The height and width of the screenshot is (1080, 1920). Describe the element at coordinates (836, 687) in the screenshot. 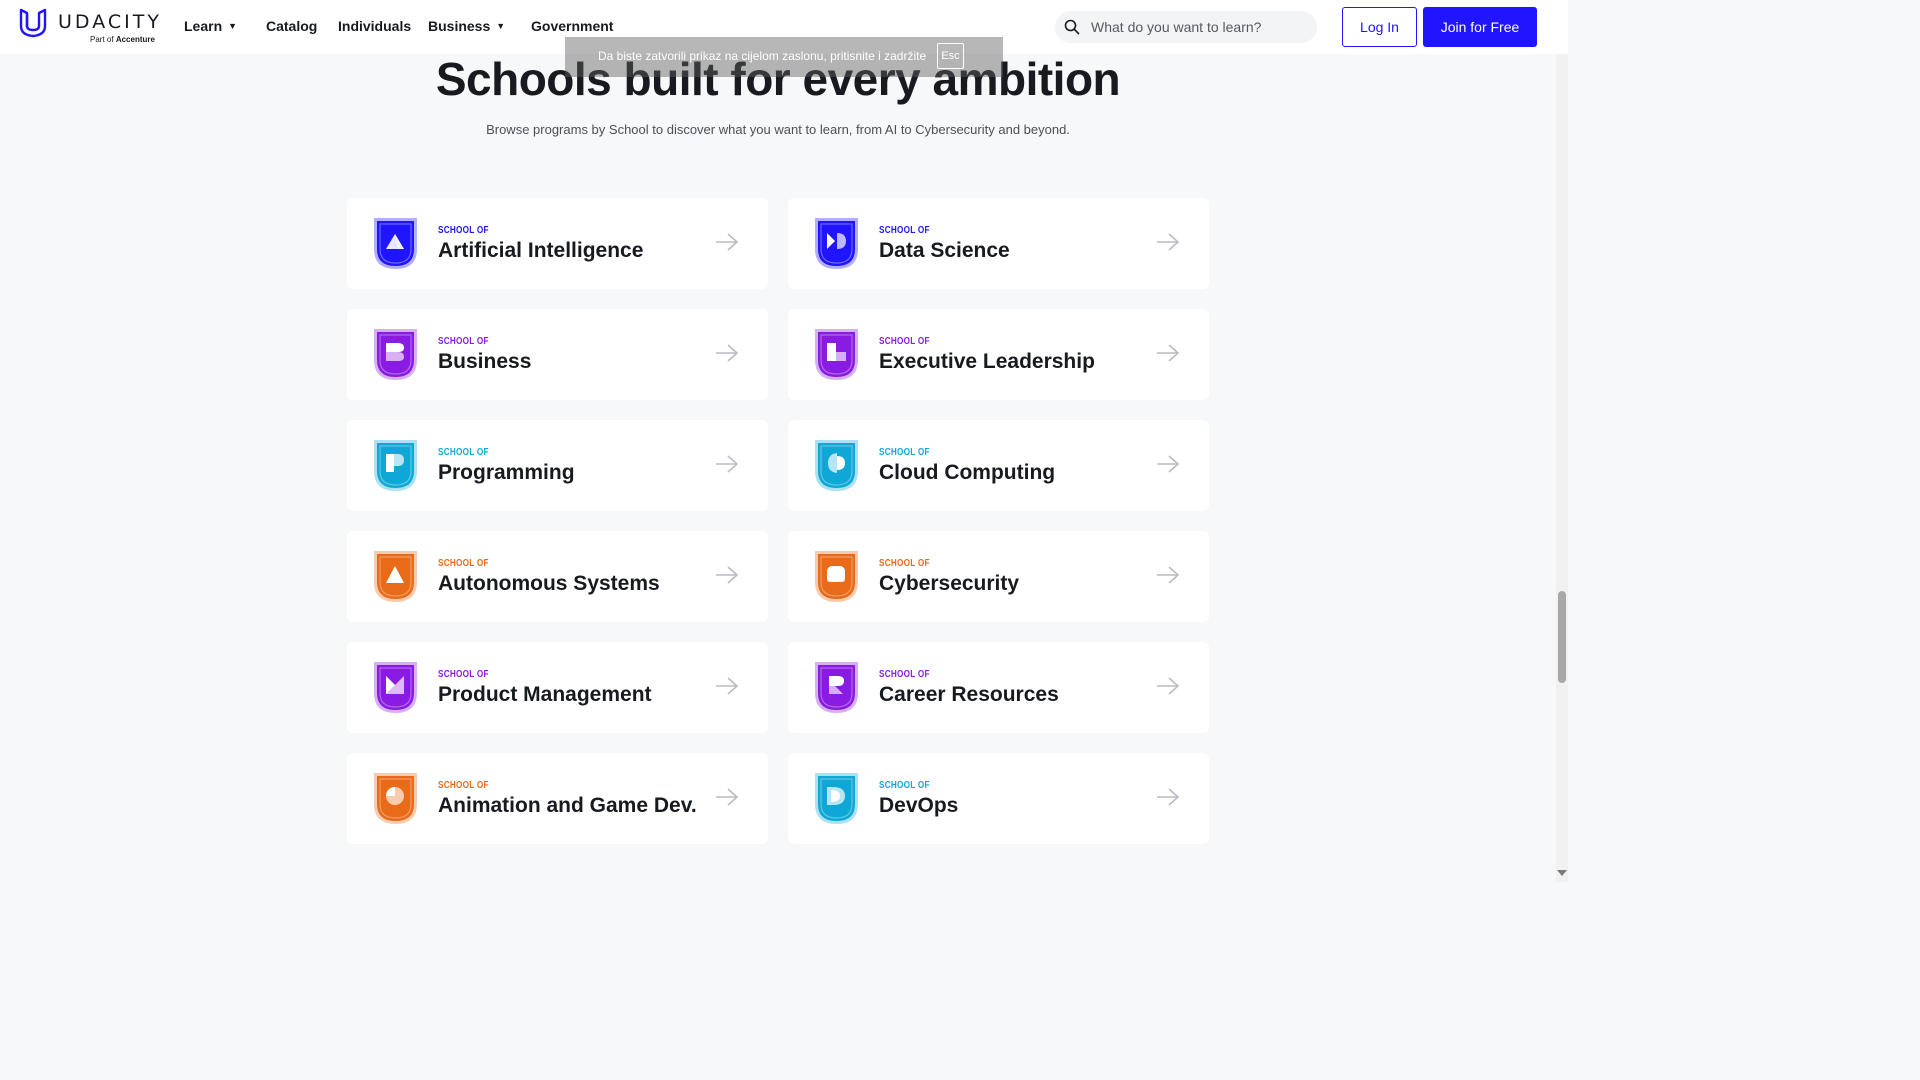

I see `career-resources-shield-icon` at that location.